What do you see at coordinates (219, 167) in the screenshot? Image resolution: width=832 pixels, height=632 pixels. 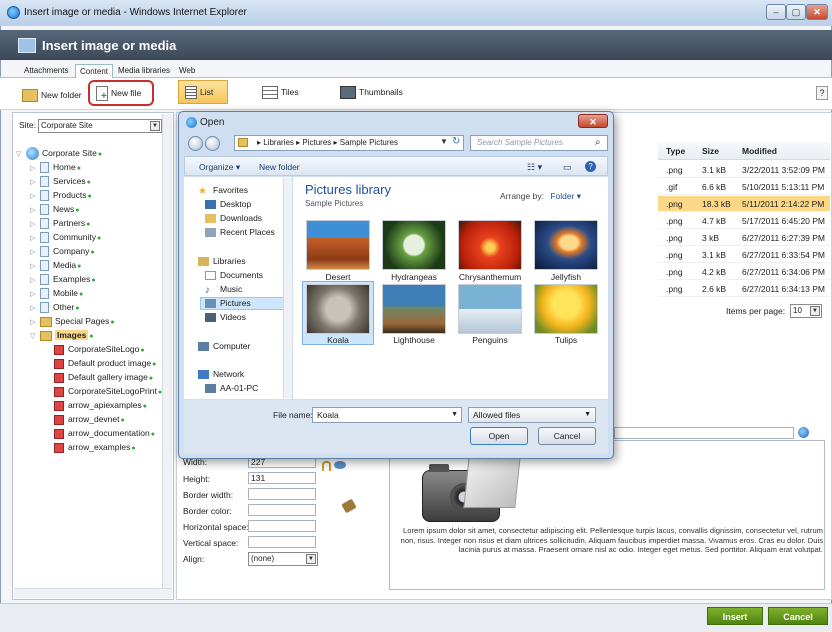 I see `organize-button: Organize ▾` at bounding box center [219, 167].